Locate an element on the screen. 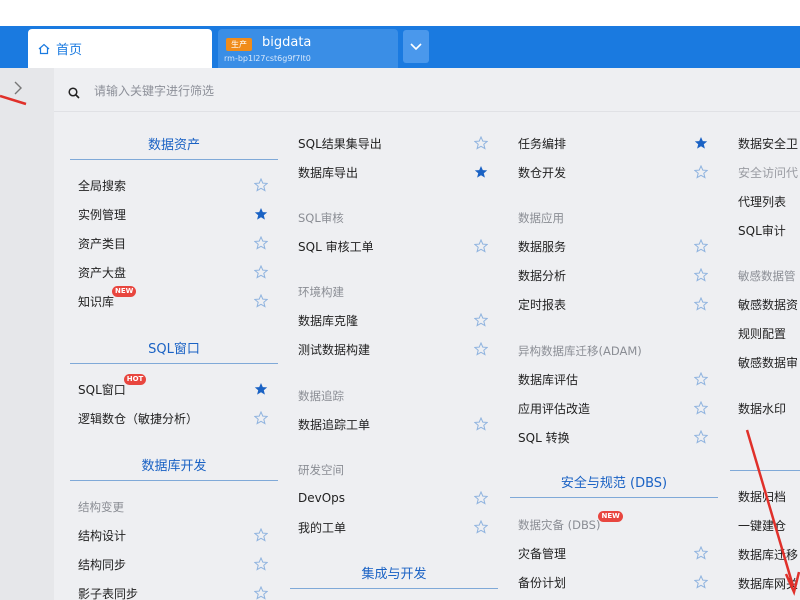  menu-item: 资产类目 is located at coordinates (102, 243).